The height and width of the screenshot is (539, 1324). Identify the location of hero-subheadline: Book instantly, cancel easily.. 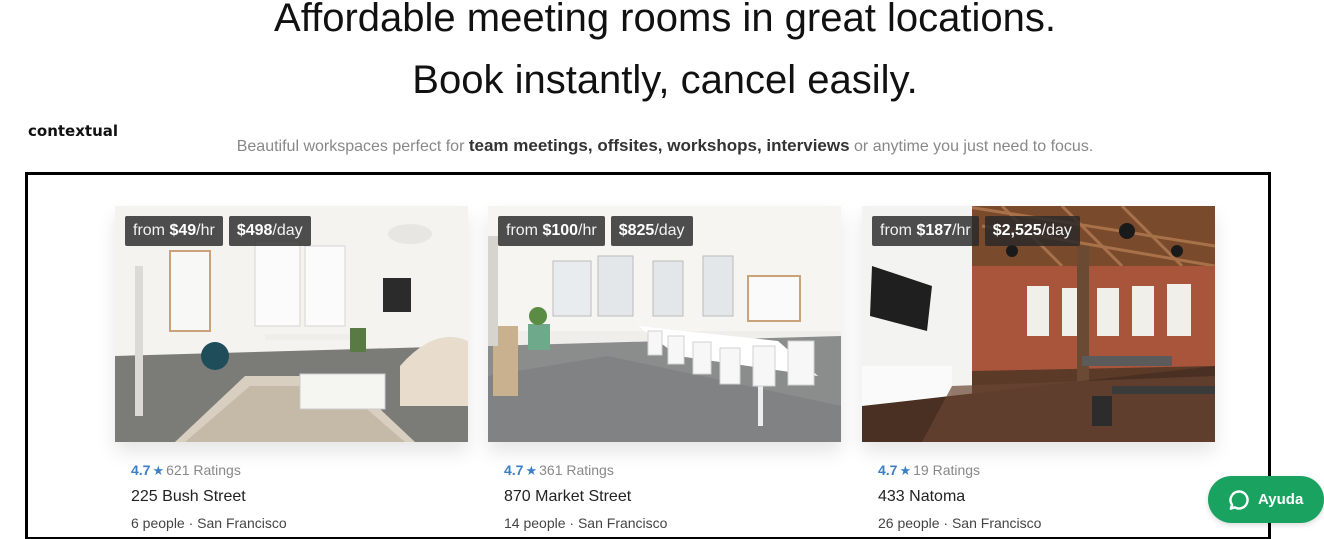
(665, 80).